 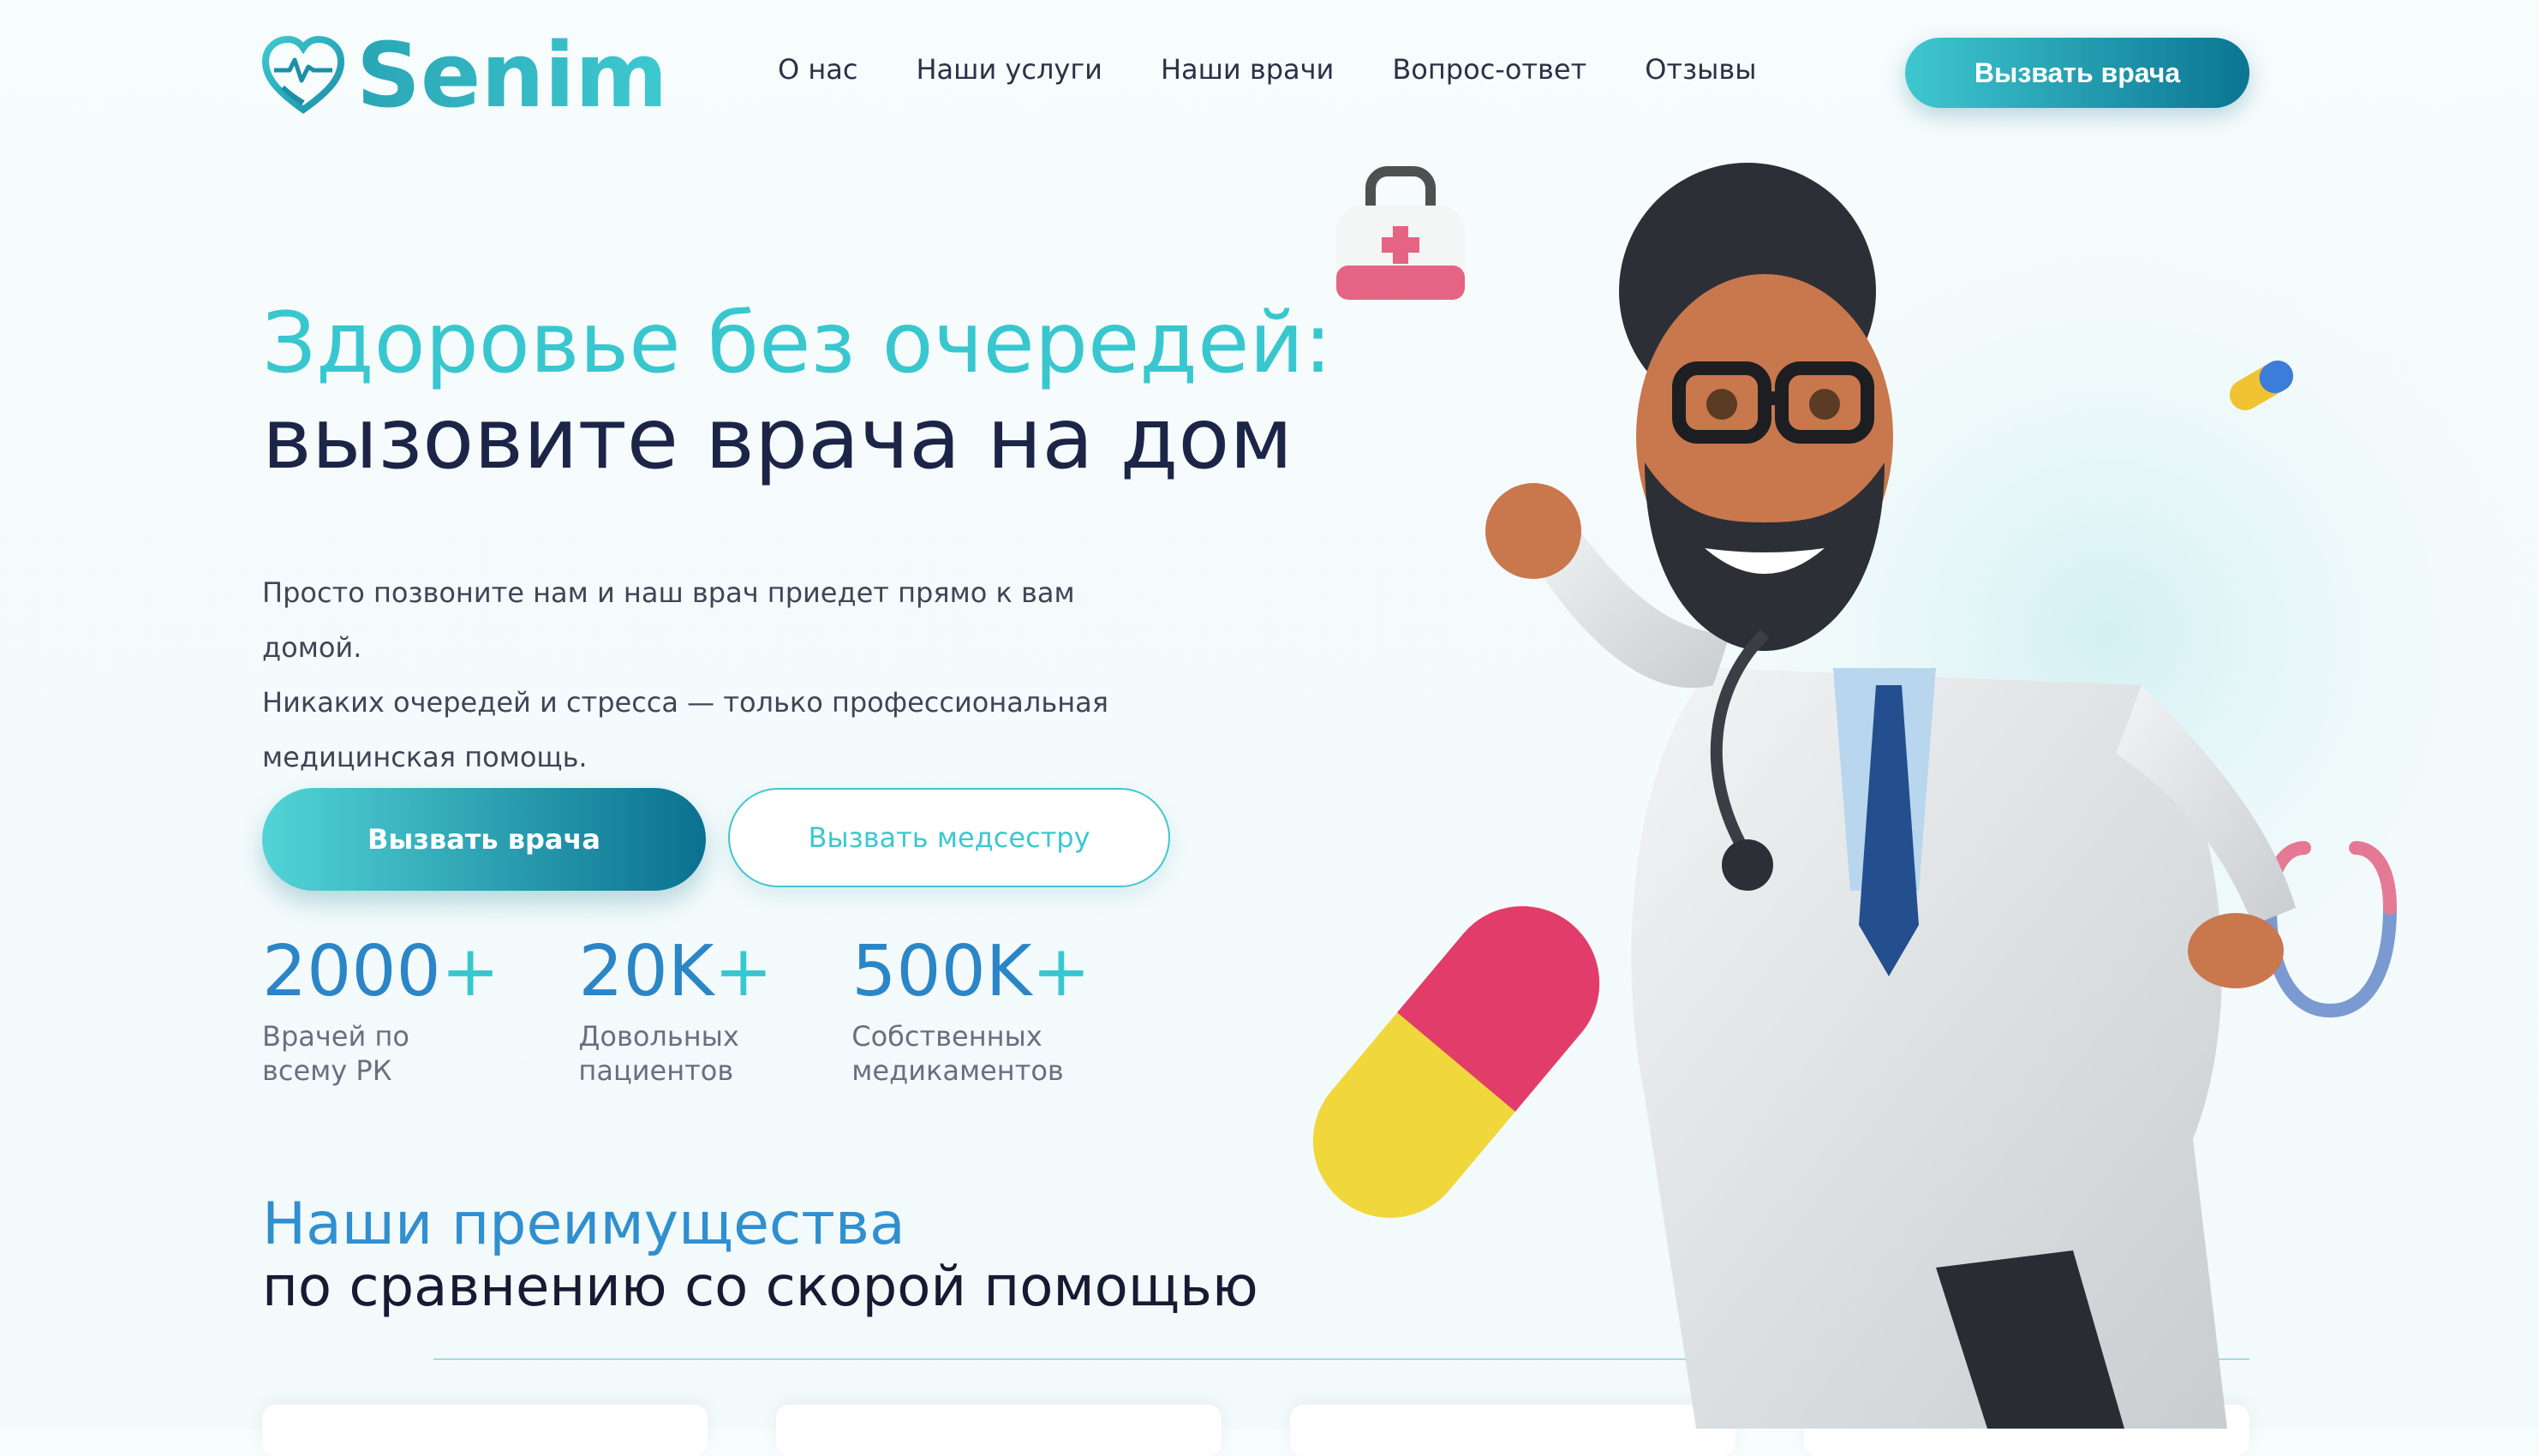 I want to click on stat-patients: 20K+ Довольных пациентов, so click(x=675, y=1013).